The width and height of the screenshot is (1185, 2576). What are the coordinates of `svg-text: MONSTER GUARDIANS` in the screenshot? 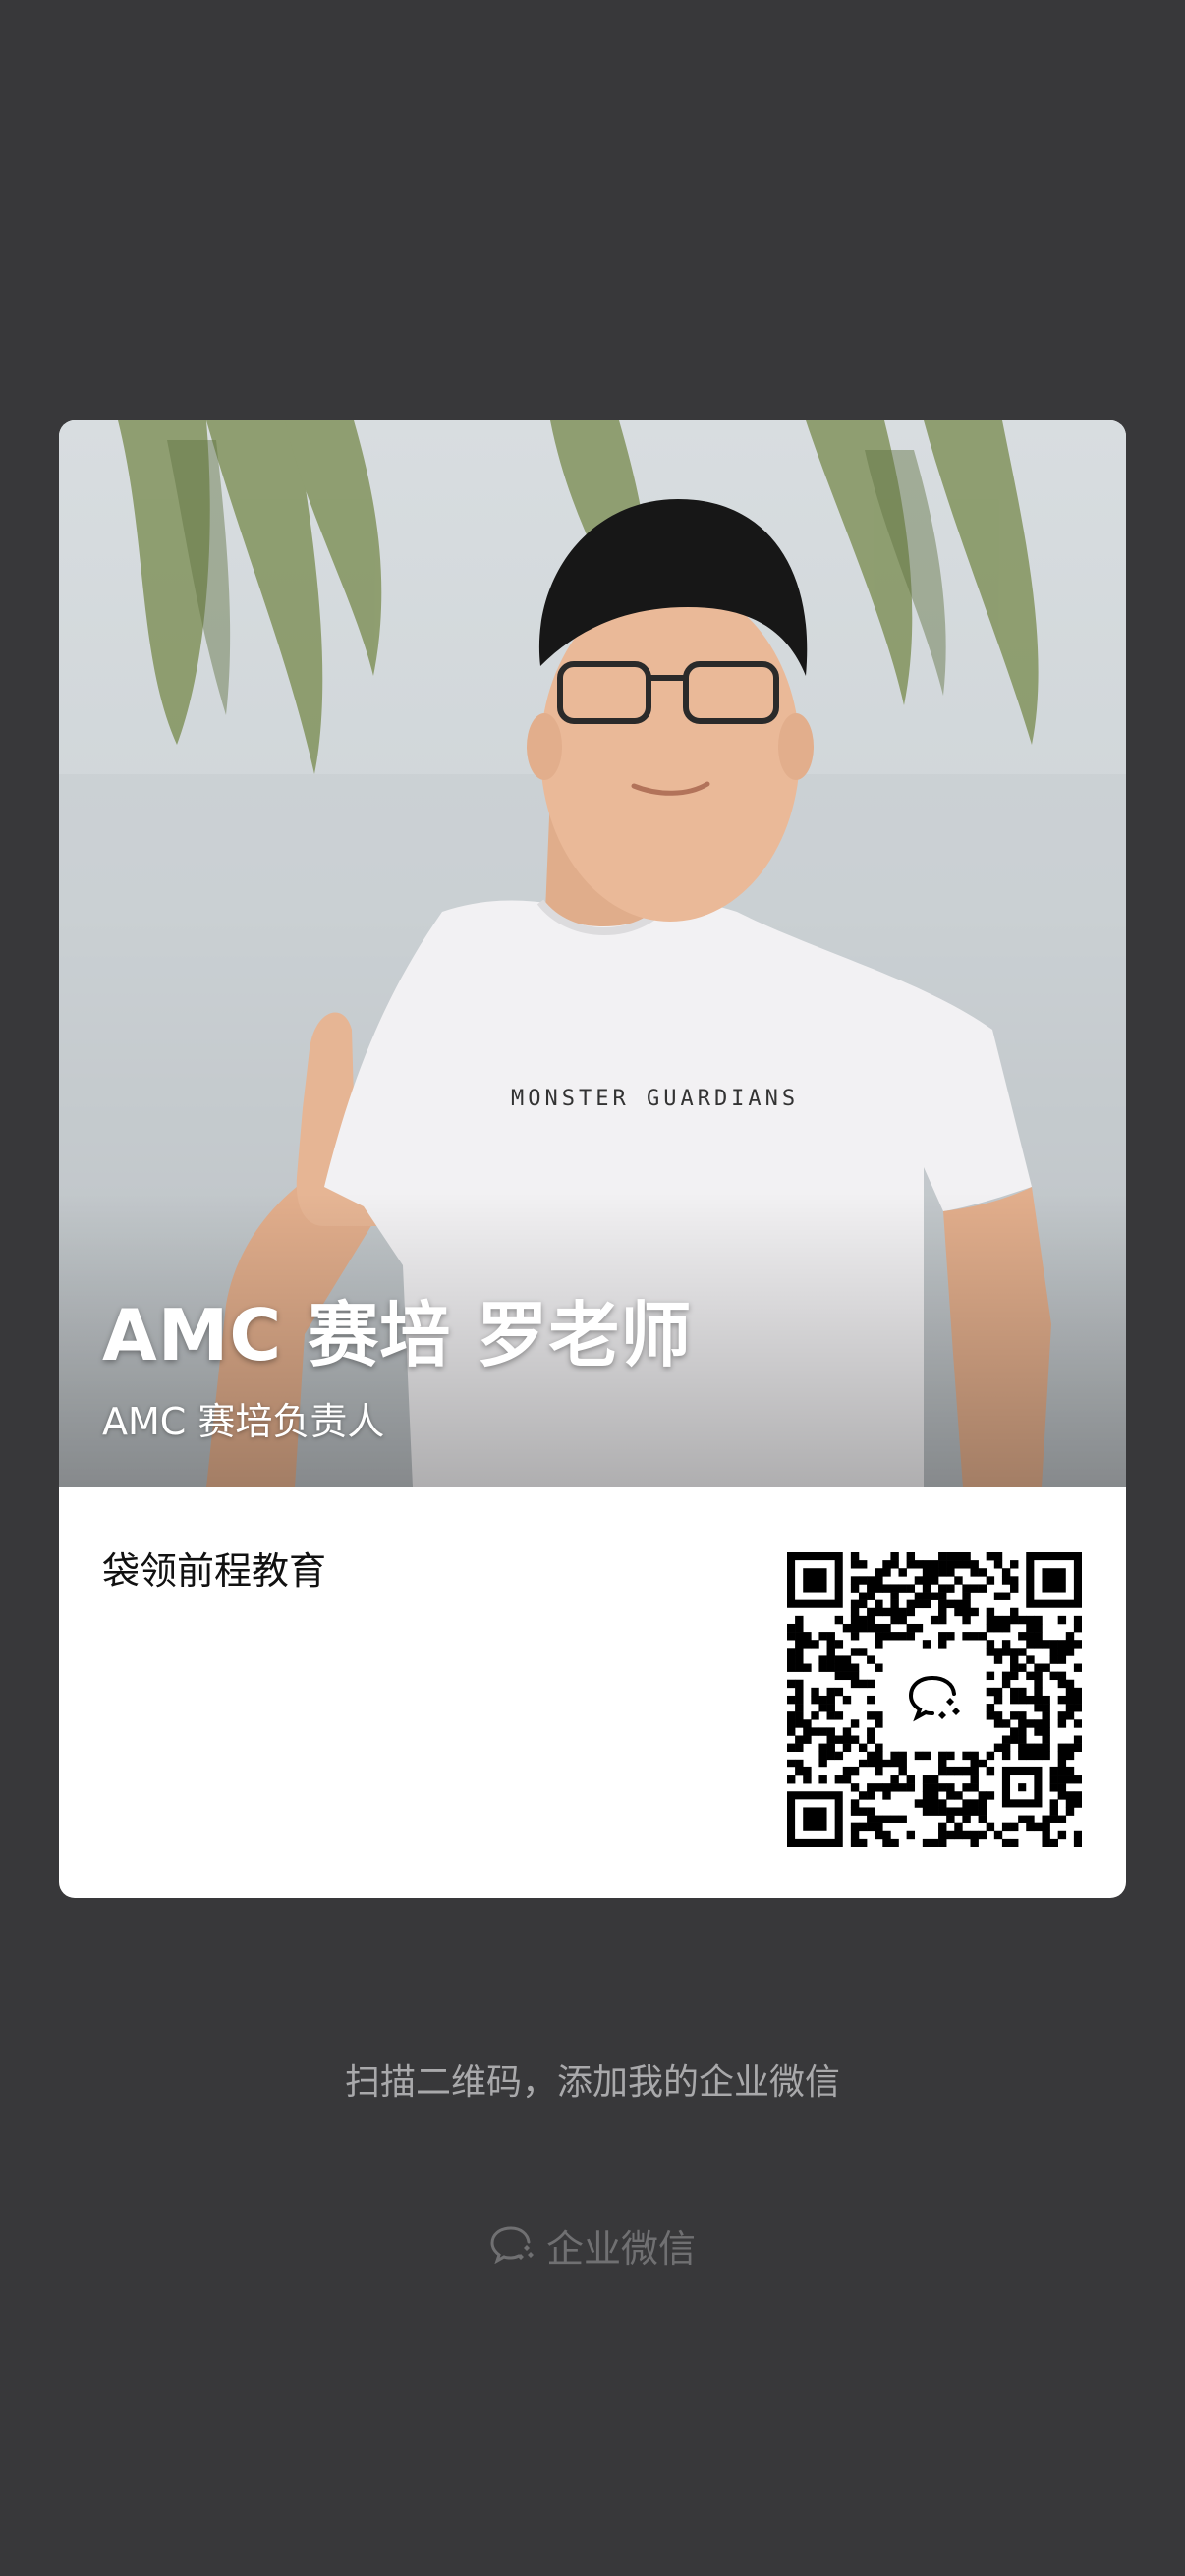 It's located at (655, 1099).